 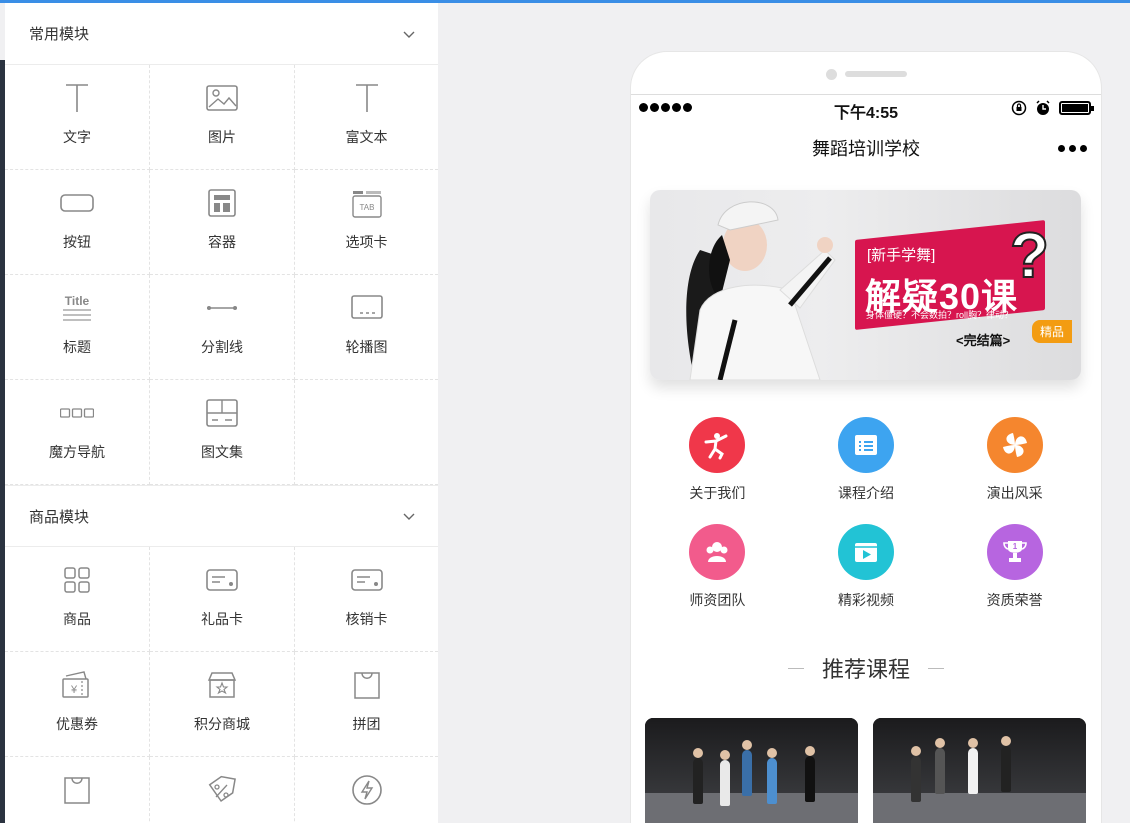 I want to click on banner-ending: <完结篇>, so click(x=983, y=340).